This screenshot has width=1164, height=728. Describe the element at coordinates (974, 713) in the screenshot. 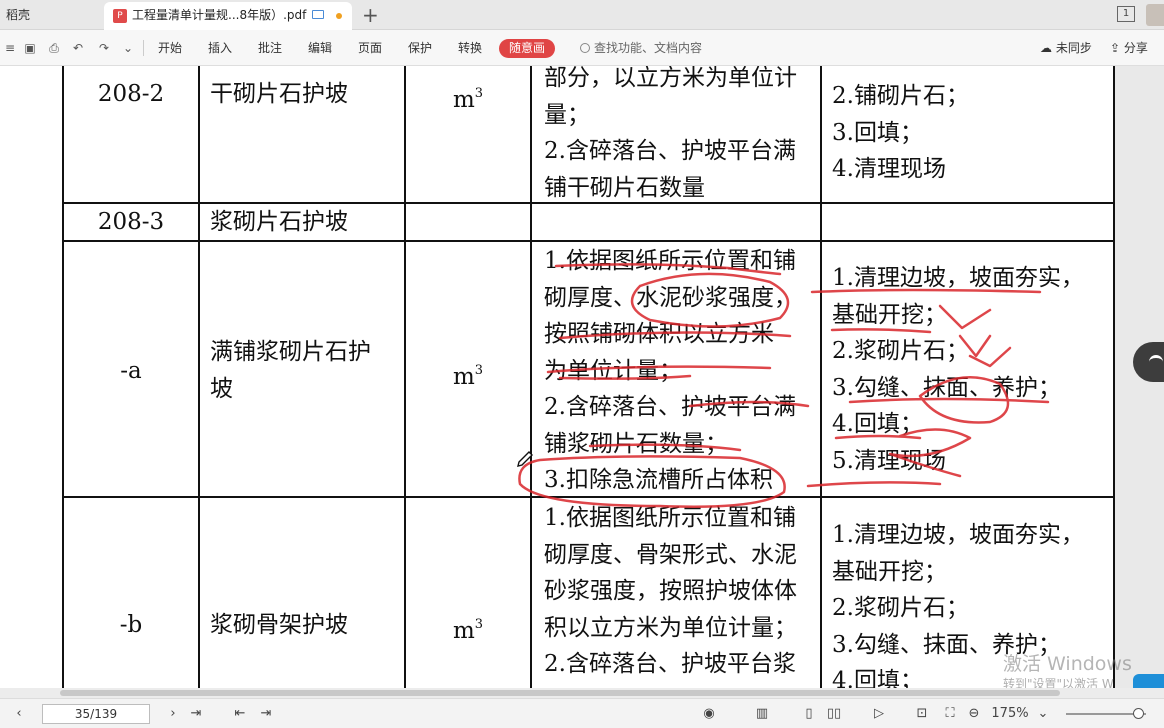

I see `zoom-out-icon: ⊖` at that location.